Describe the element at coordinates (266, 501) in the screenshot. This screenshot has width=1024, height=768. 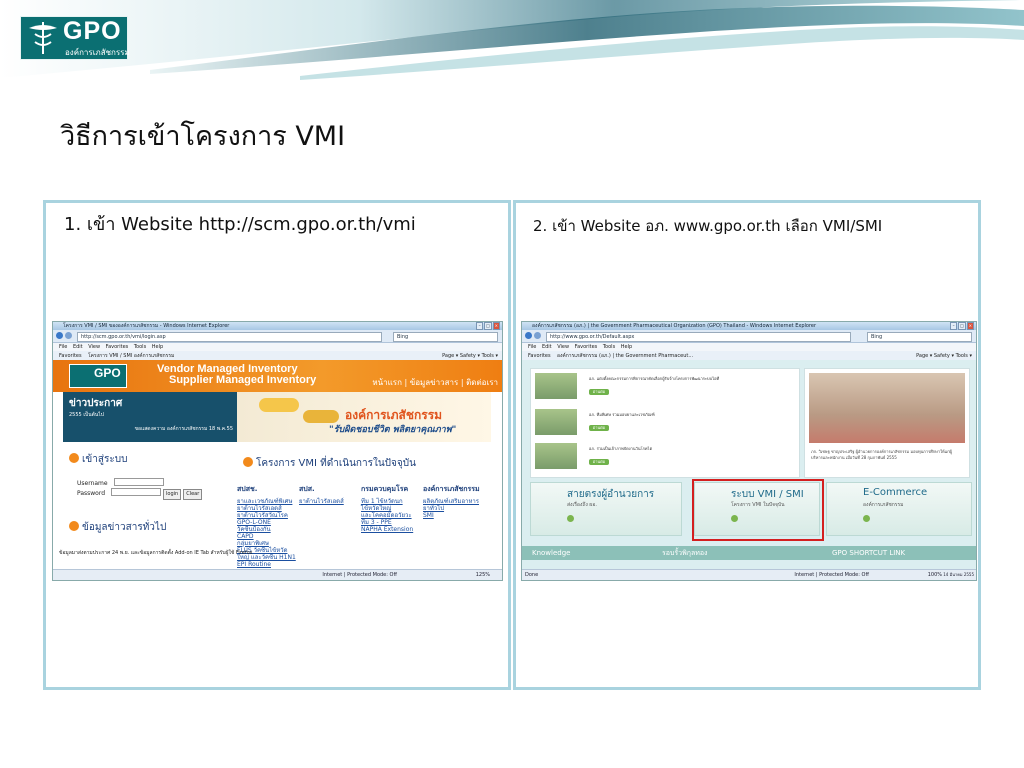
I see `project-link: ยาและเวชภัณฑ์พิเศษ` at that location.